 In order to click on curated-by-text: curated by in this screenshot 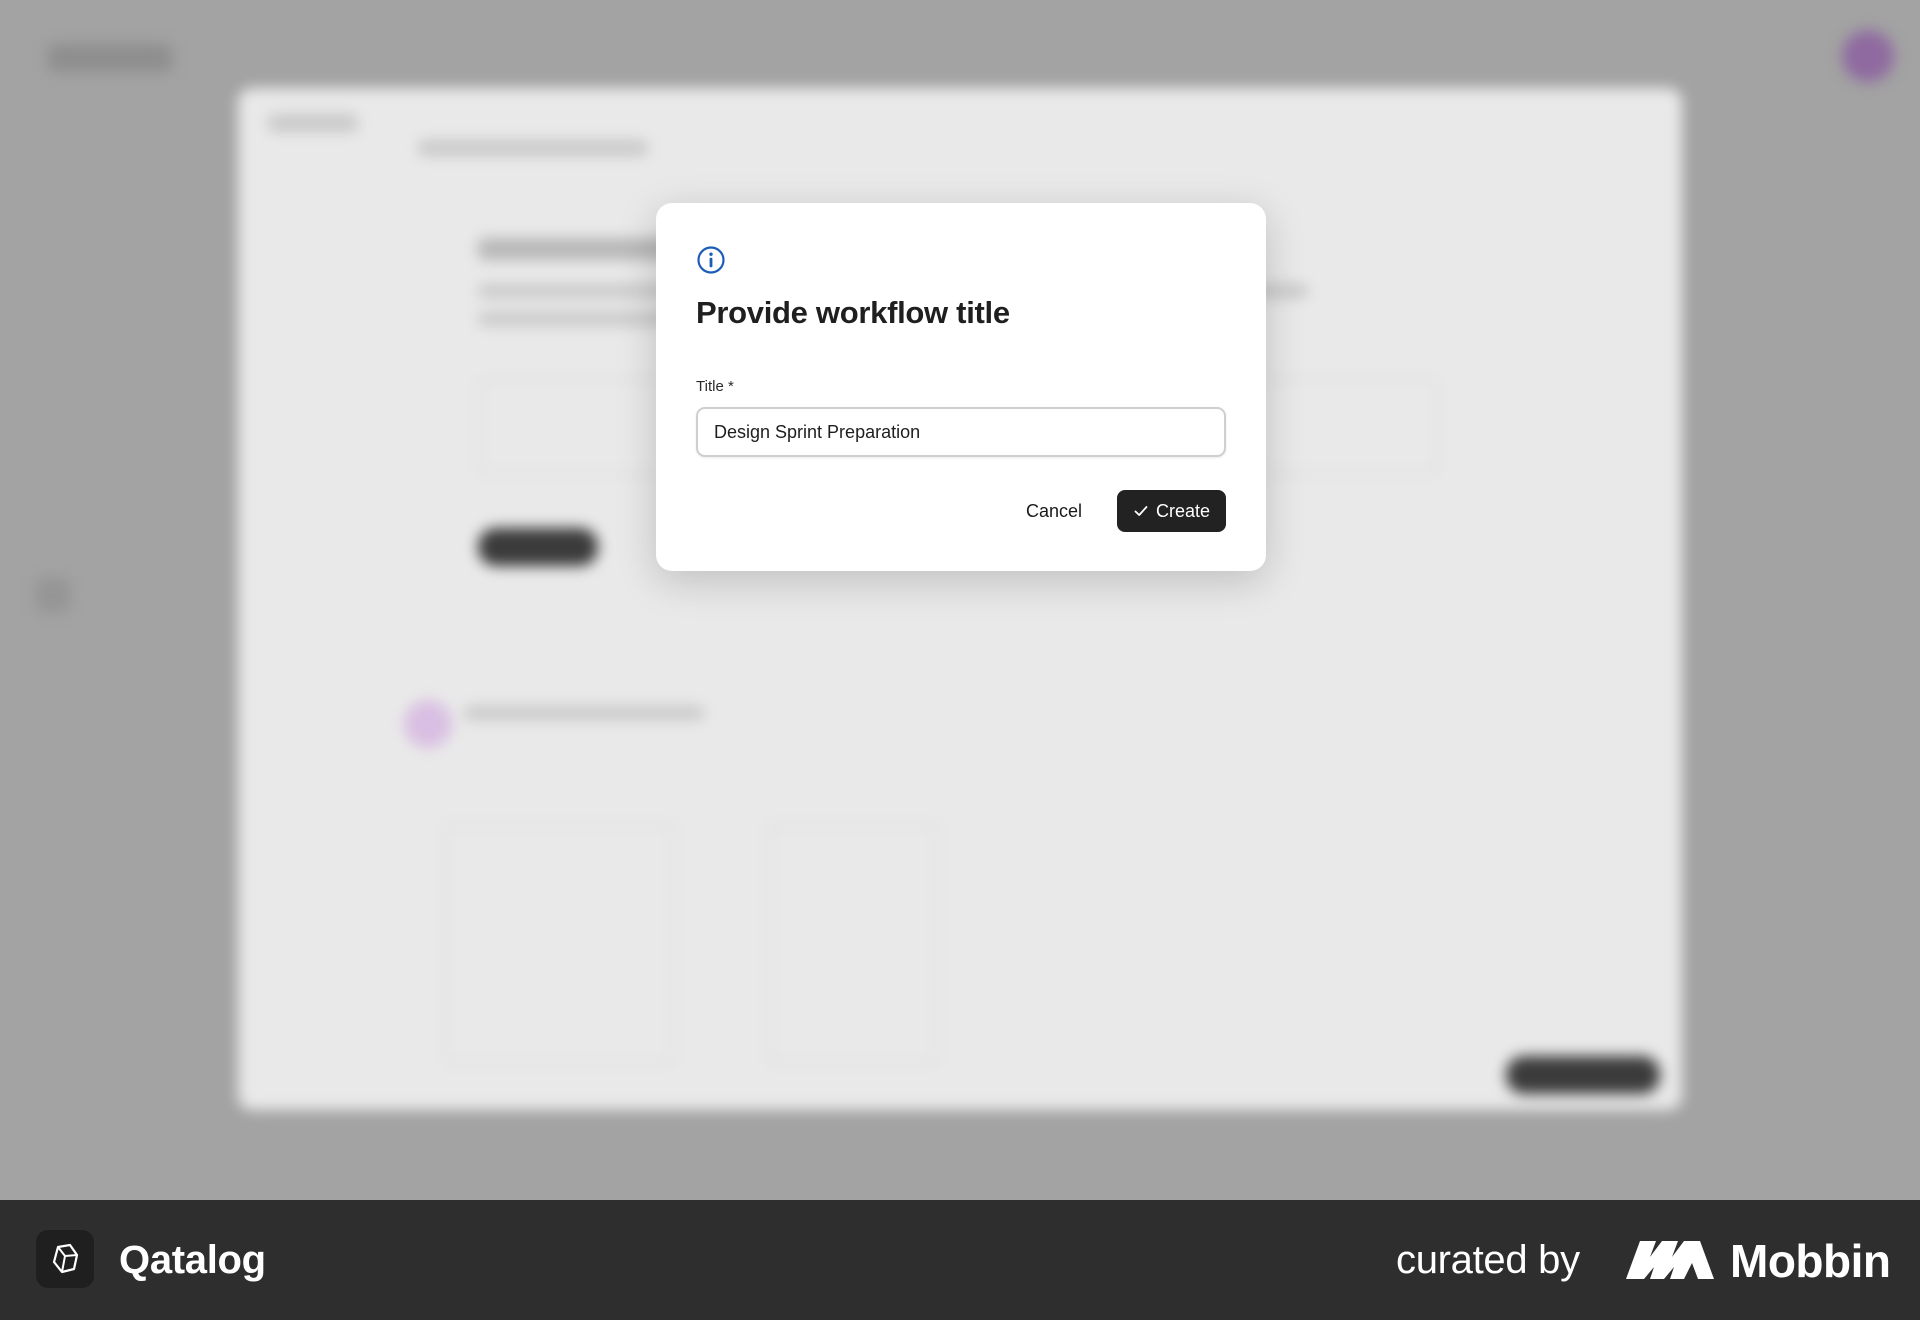, I will do `click(1488, 1260)`.